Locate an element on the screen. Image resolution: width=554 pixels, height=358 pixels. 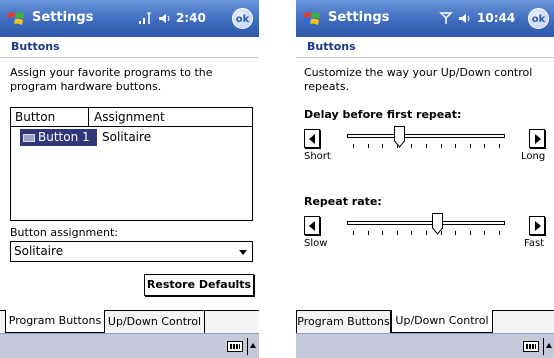
hardware-button-icon is located at coordinates (29, 138).